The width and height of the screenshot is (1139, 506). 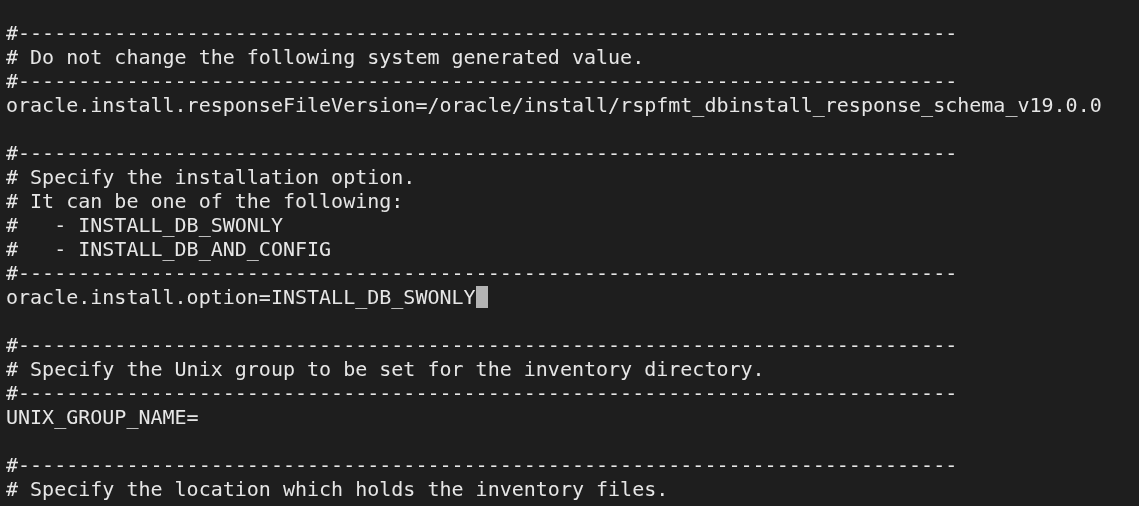 I want to click on code-line: oracle.install.responseFileVersion=/oracle/install/rspfmt_dbinstall_response_schema_v19.0.0, so click(x=554, y=105).